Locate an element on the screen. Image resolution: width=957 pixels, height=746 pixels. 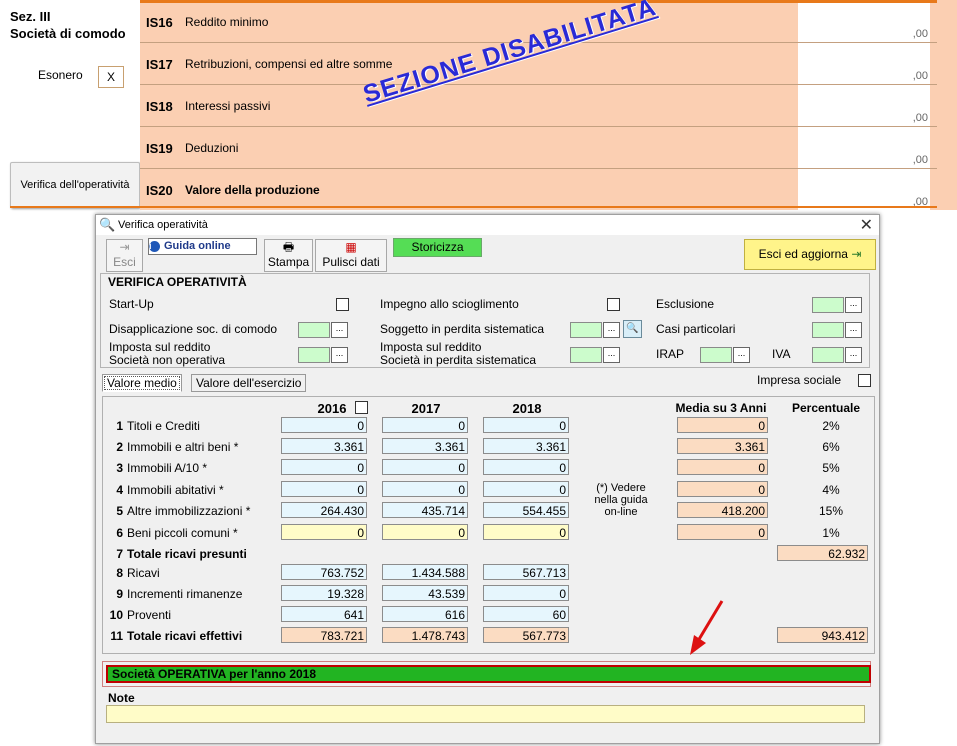
start-up-checkbox is located at coordinates (342, 304).